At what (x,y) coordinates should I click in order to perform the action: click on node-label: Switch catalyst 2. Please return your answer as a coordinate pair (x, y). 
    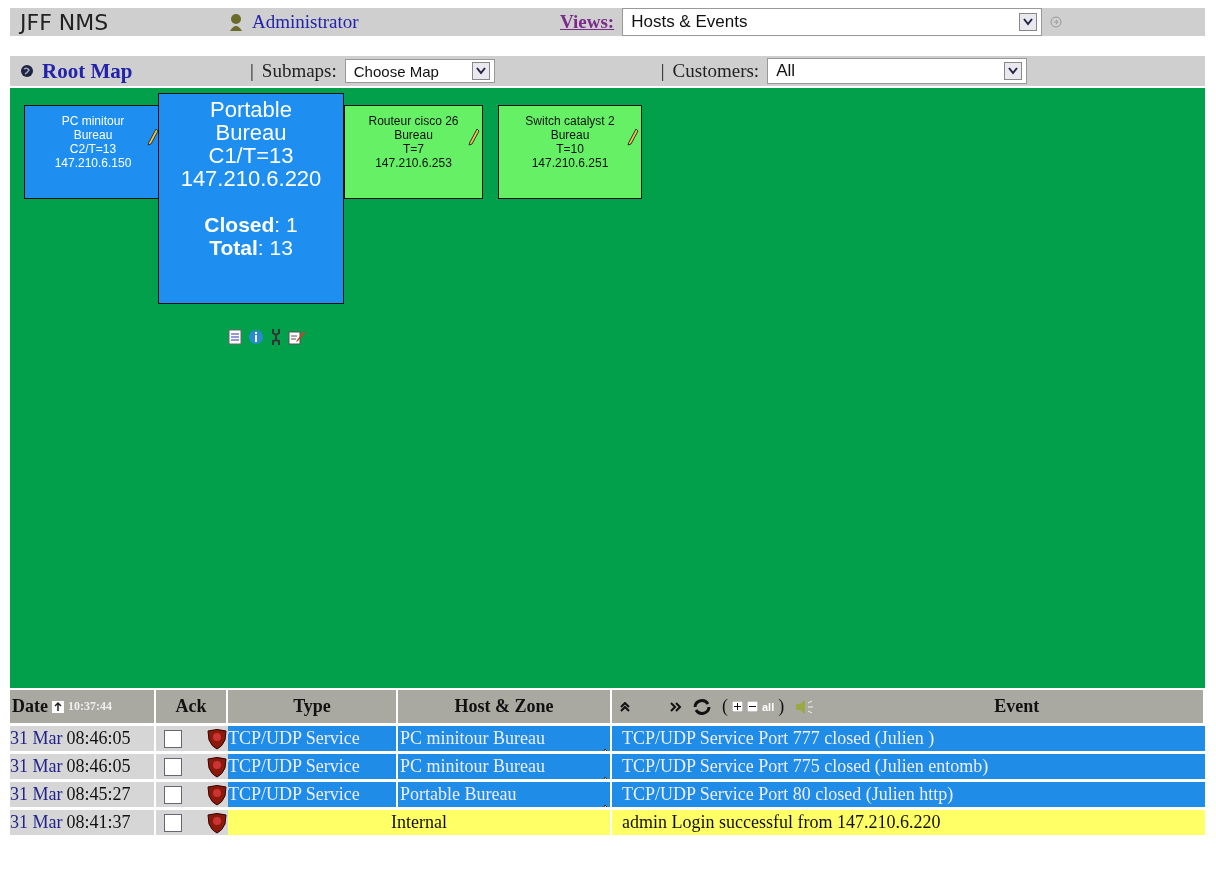
    Looking at the image, I should click on (570, 121).